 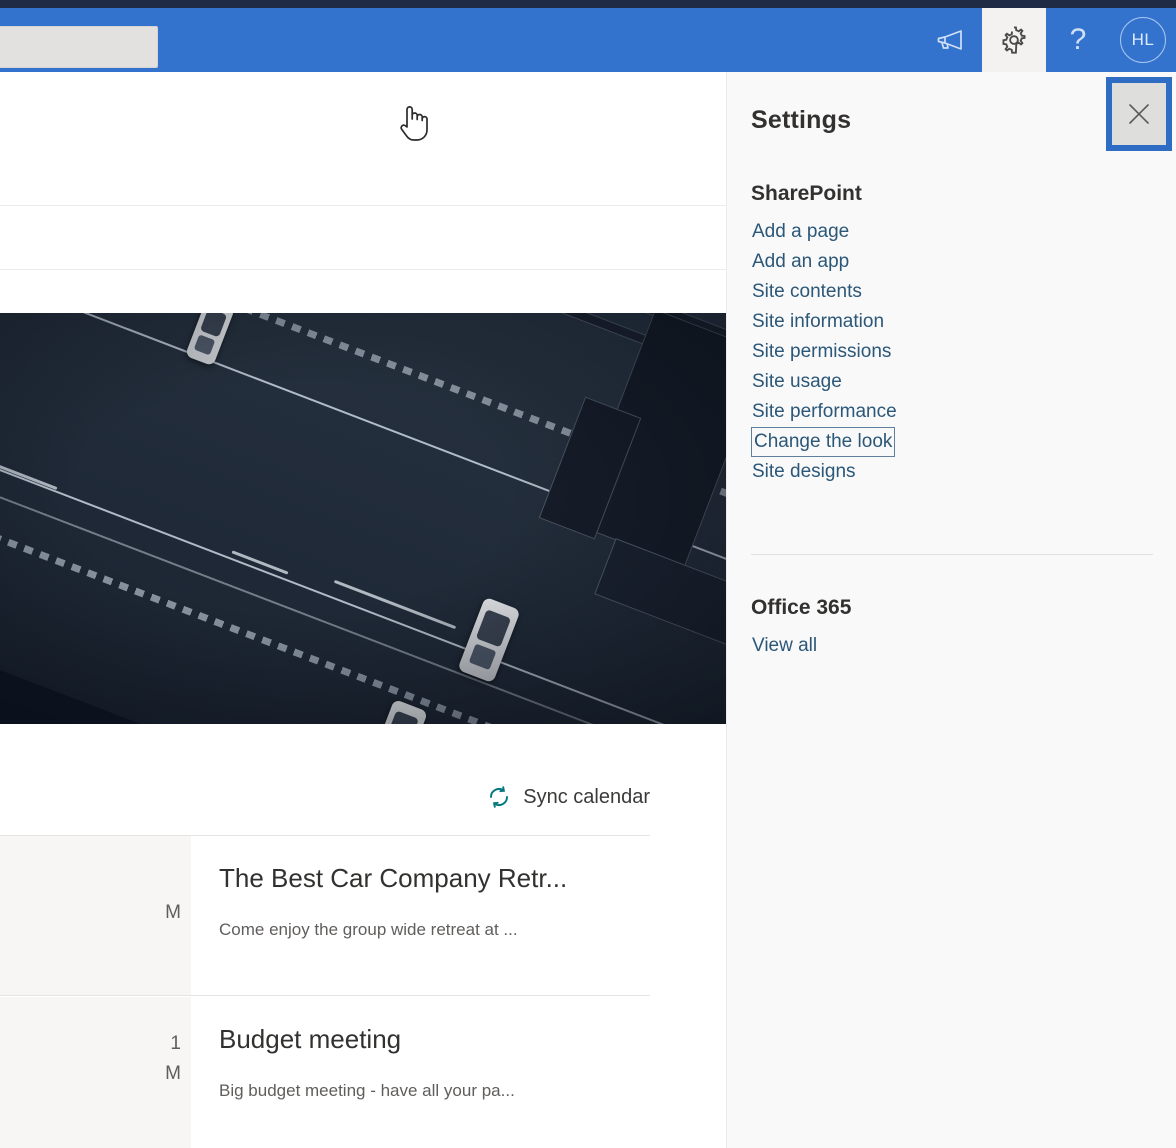 What do you see at coordinates (586, 796) in the screenshot?
I see `sync-calendar-label: Sync calendar` at bounding box center [586, 796].